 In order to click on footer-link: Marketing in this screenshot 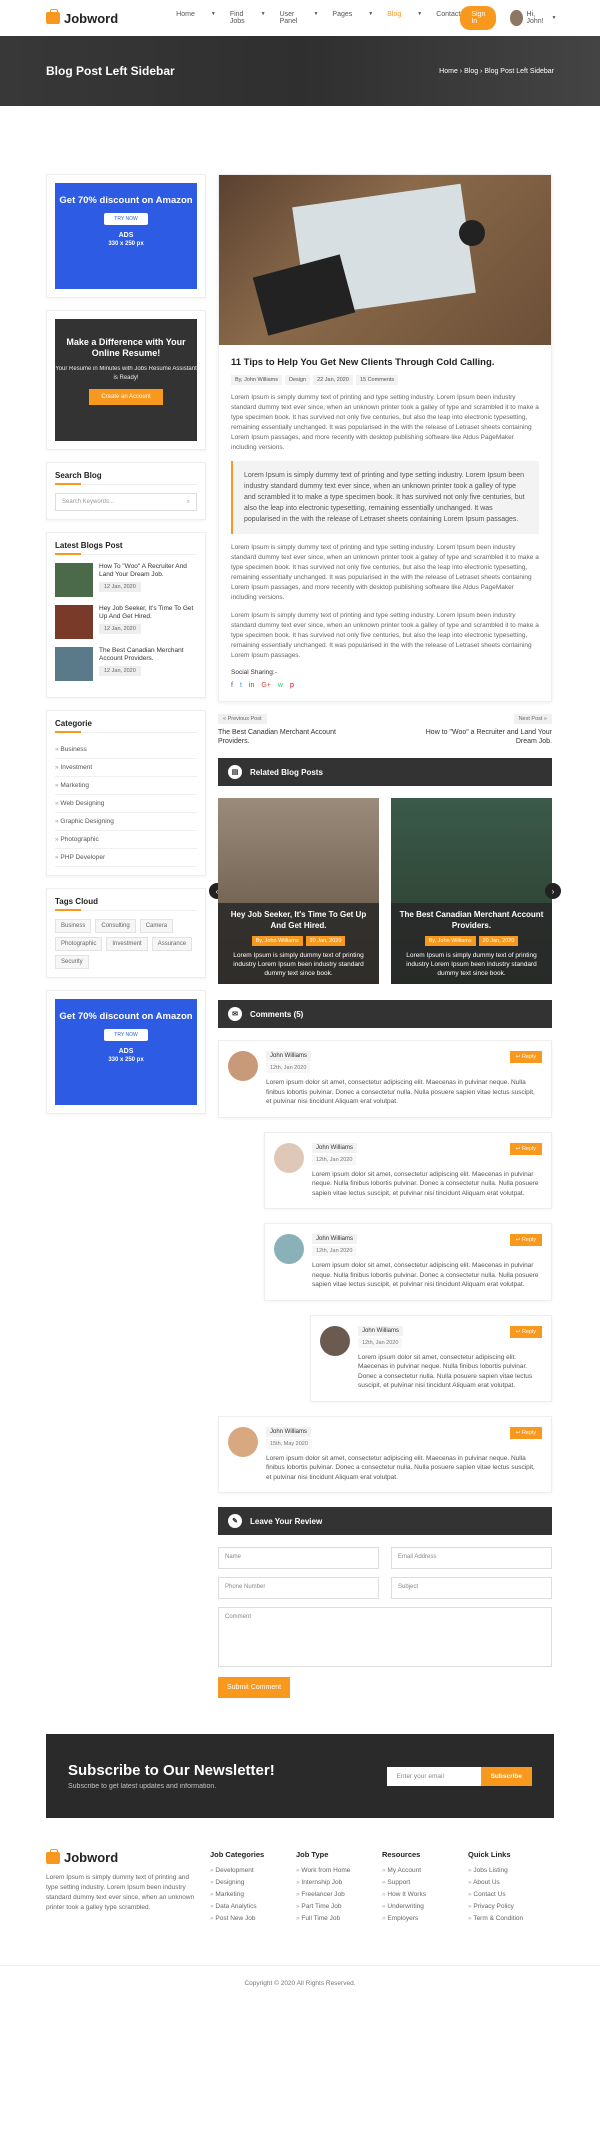, I will do `click(253, 1894)`.